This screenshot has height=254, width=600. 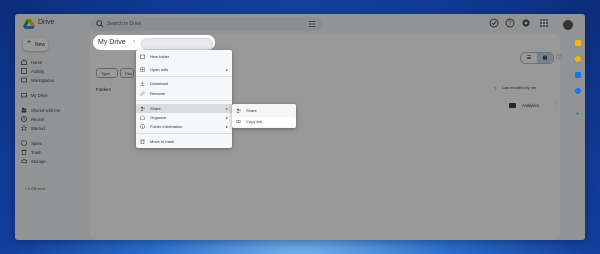 I want to click on calendar-icon, so click(x=578, y=43).